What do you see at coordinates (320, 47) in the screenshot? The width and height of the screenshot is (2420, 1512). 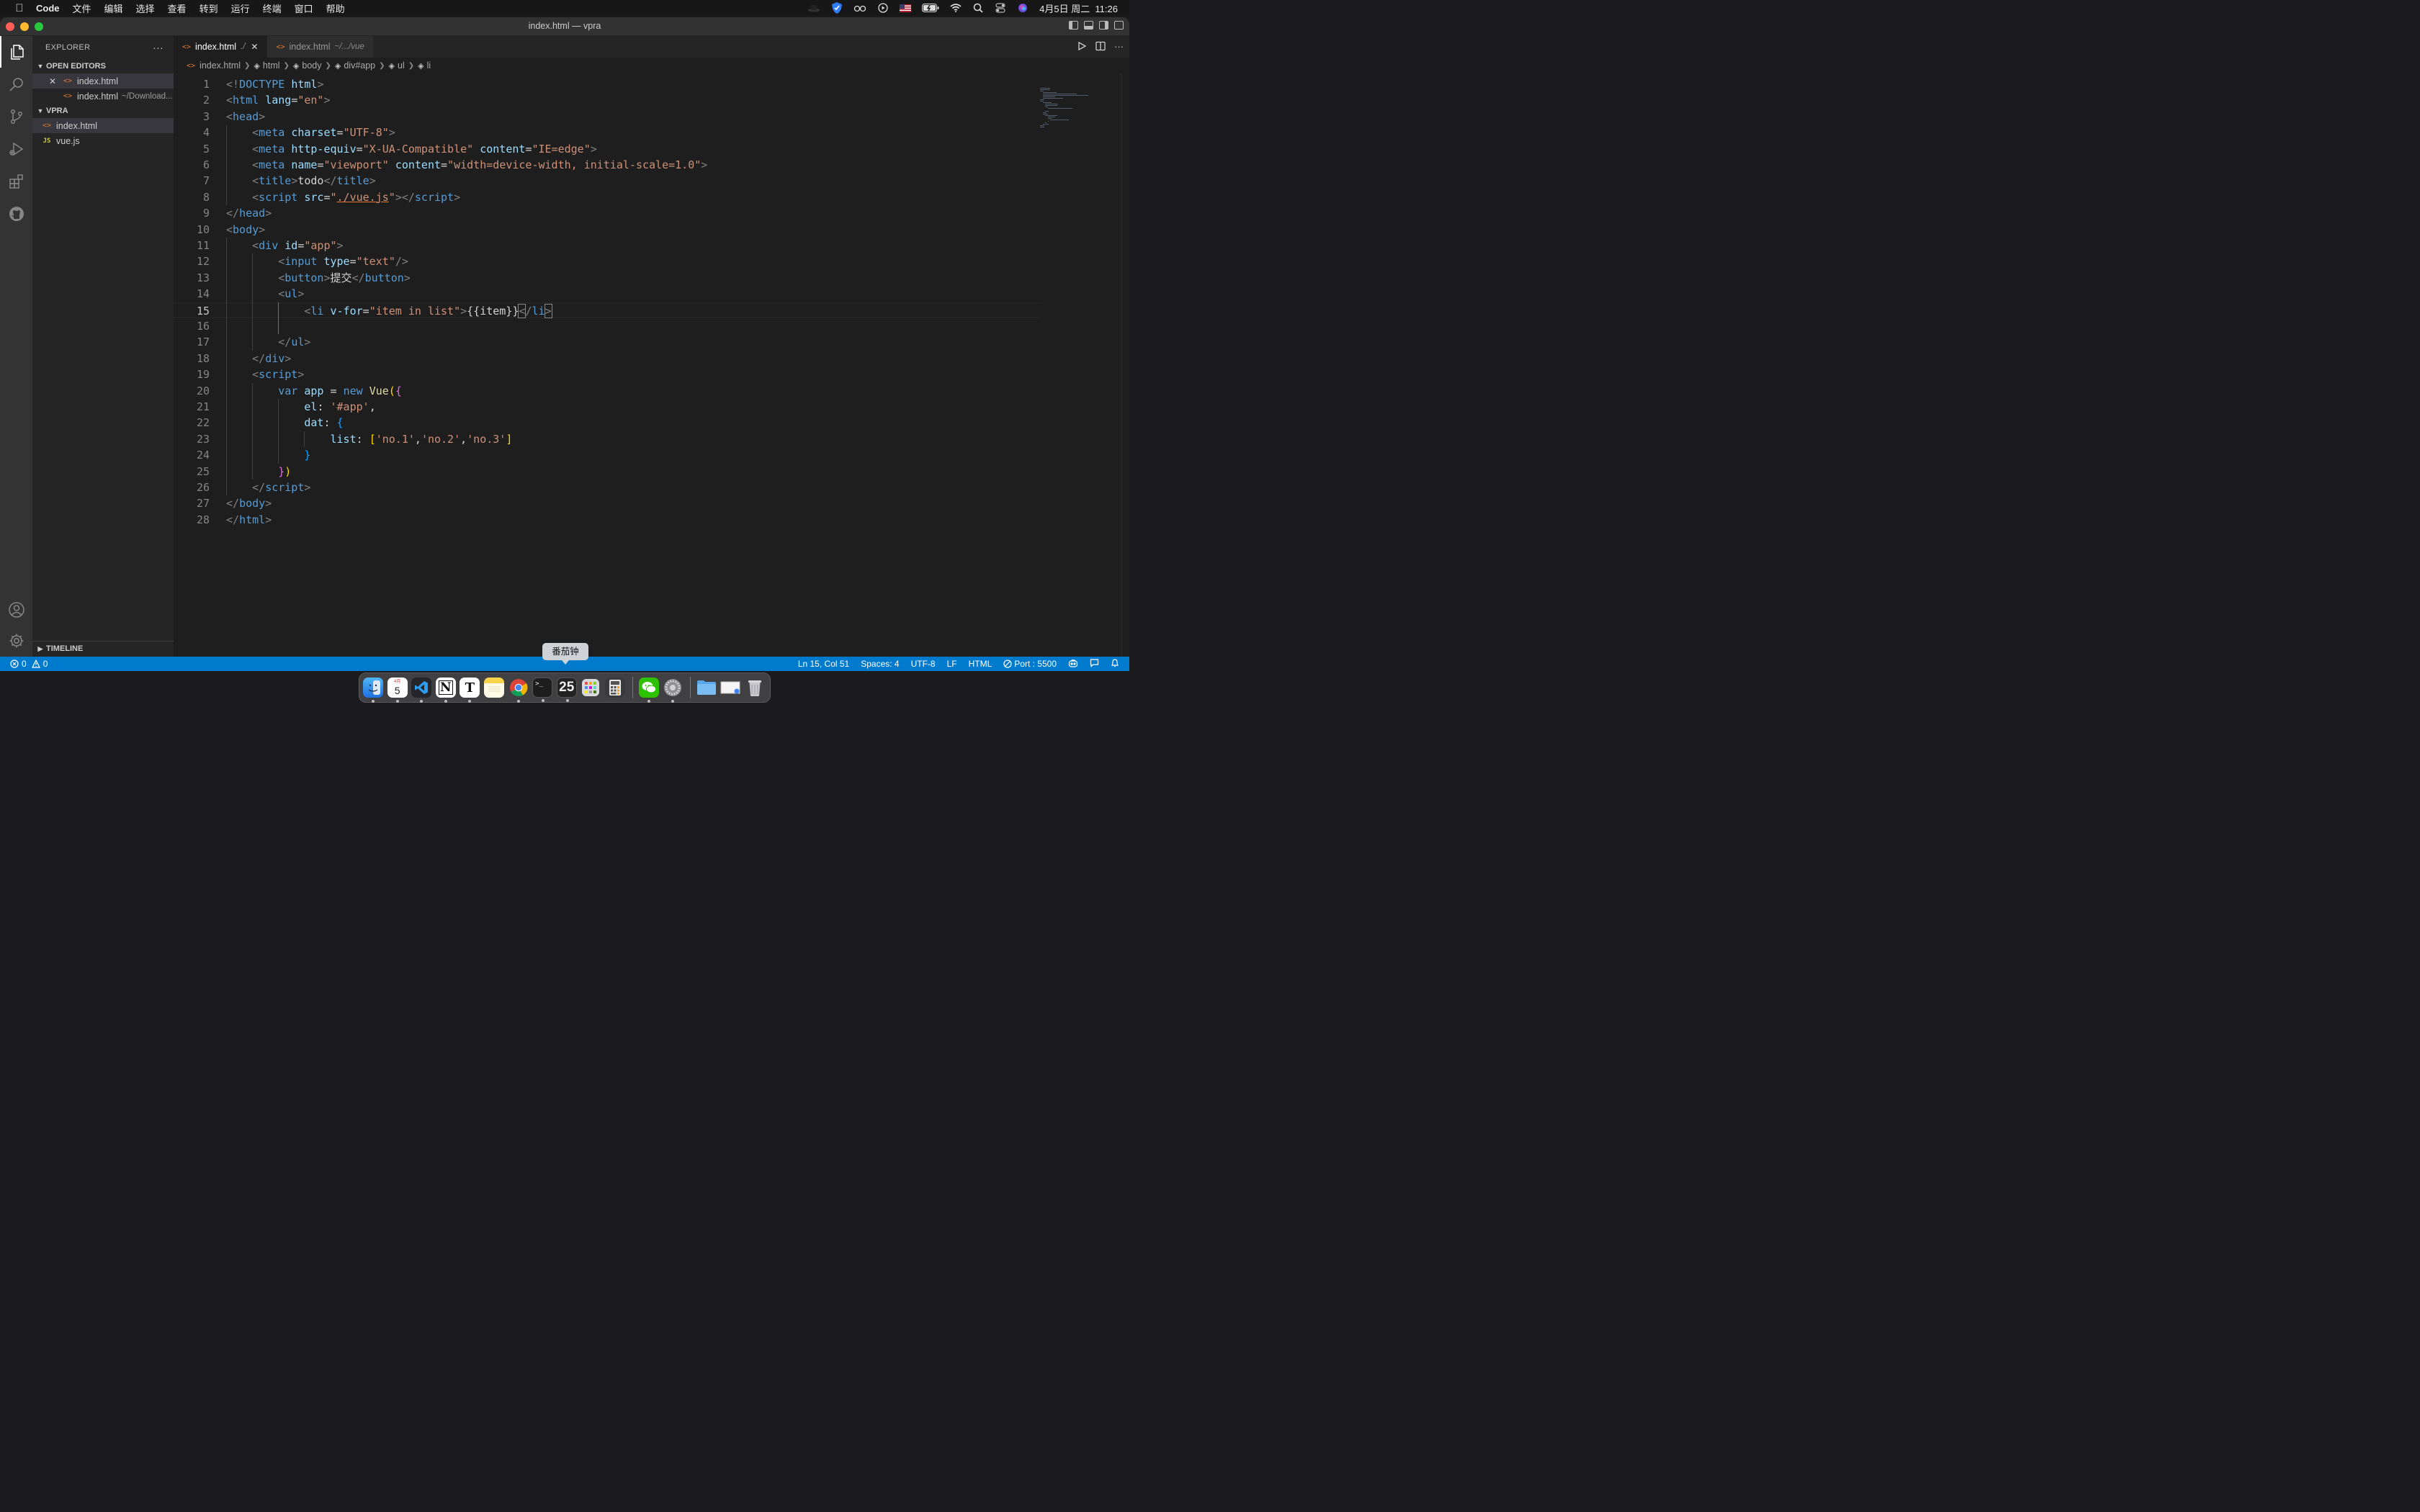 I see `tab-index-html-vue: <> index.html ~/.../vue` at bounding box center [320, 47].